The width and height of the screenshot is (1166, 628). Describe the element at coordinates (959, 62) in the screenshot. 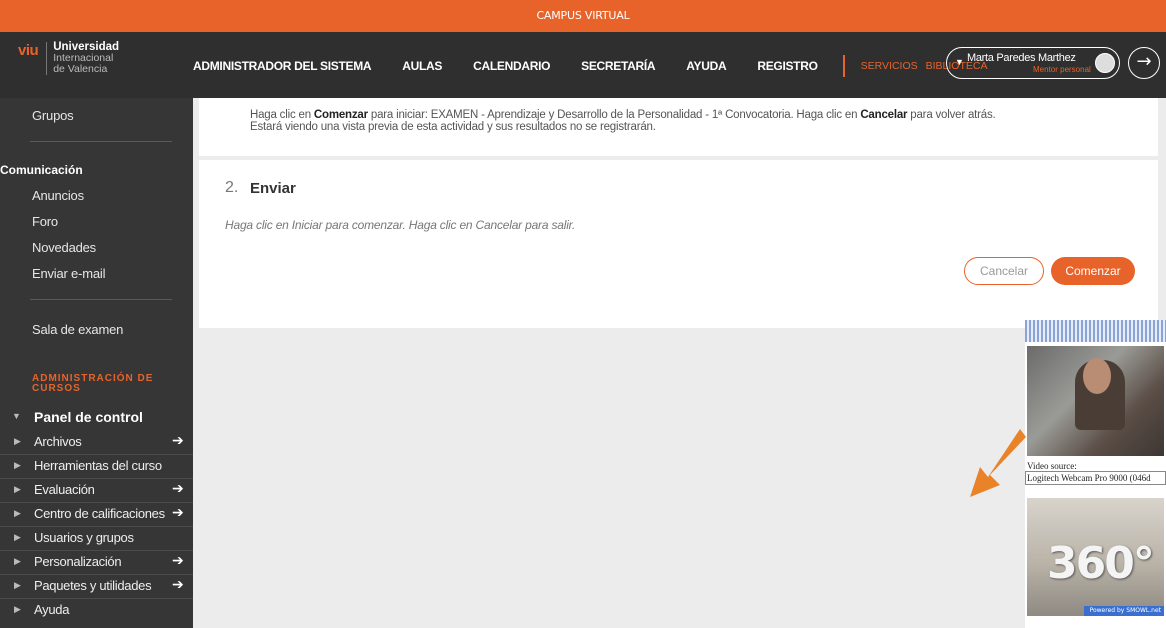

I see `chevron-down-icon: ▼` at that location.